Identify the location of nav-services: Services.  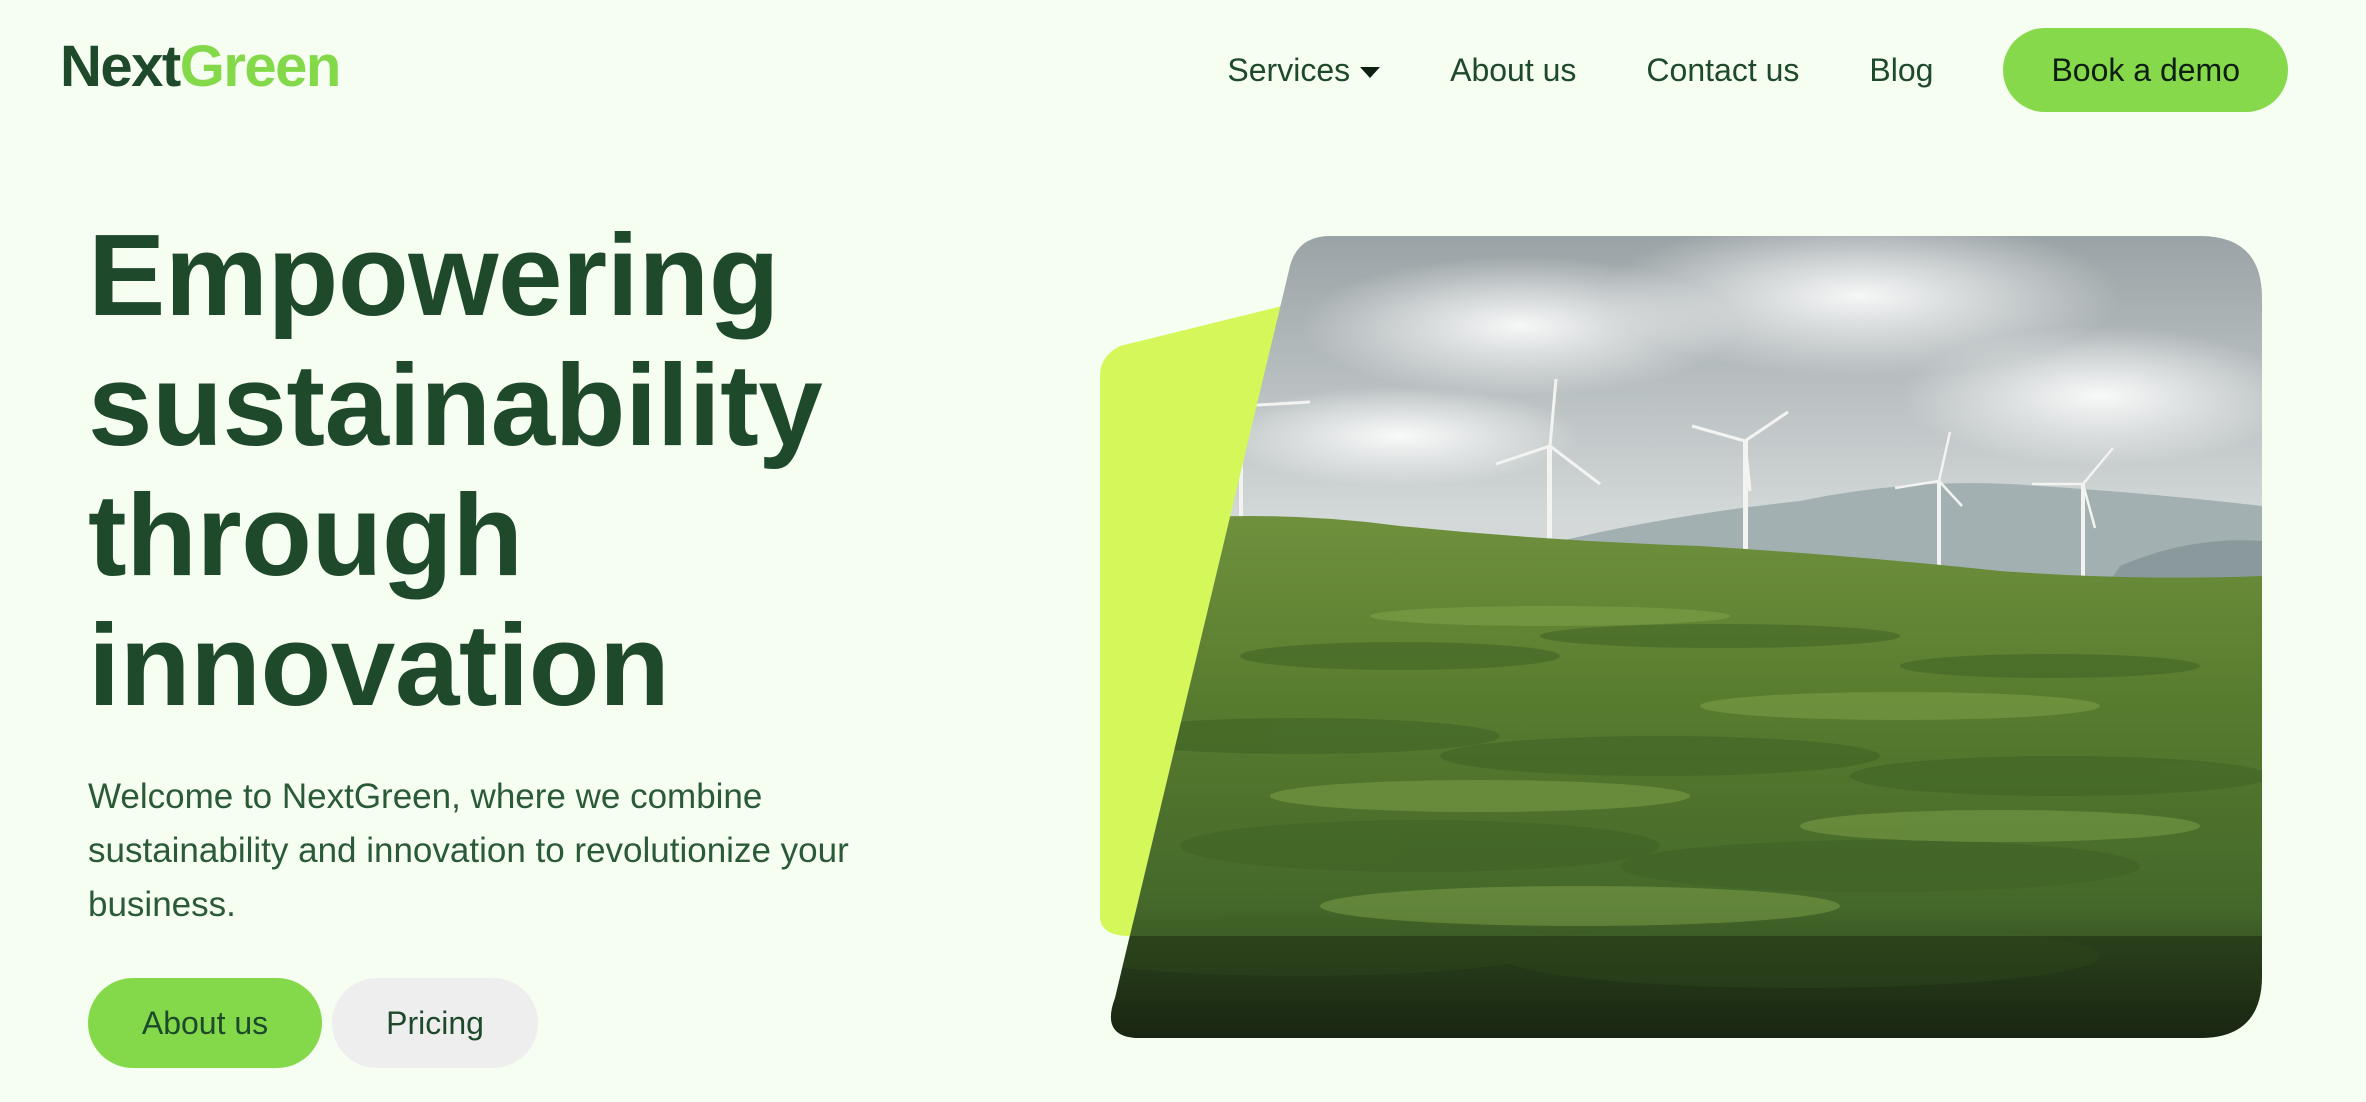
(1304, 70).